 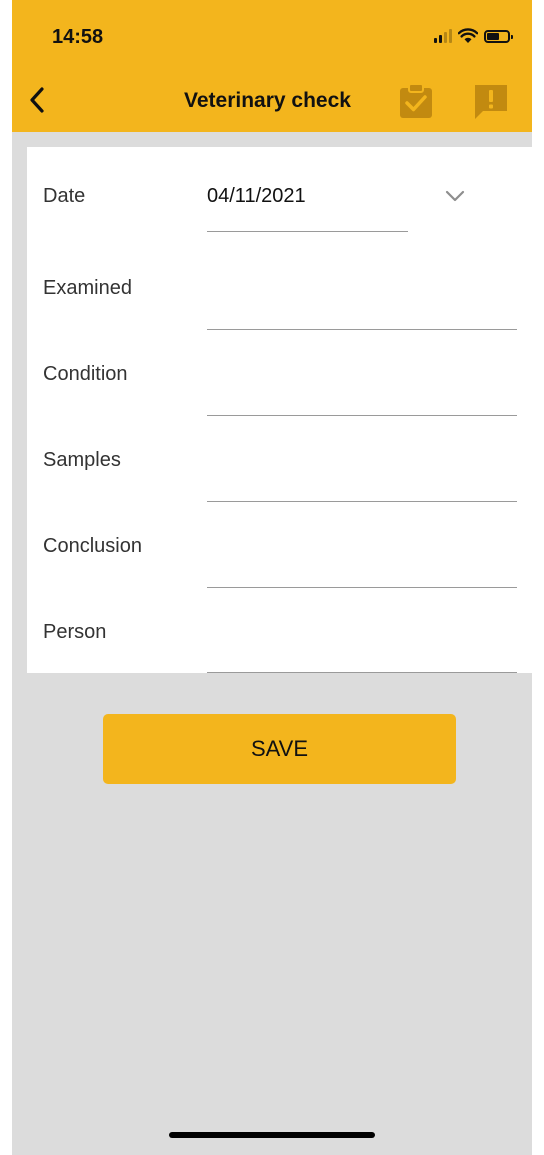 I want to click on clipboard-check-icon, so click(x=416, y=100).